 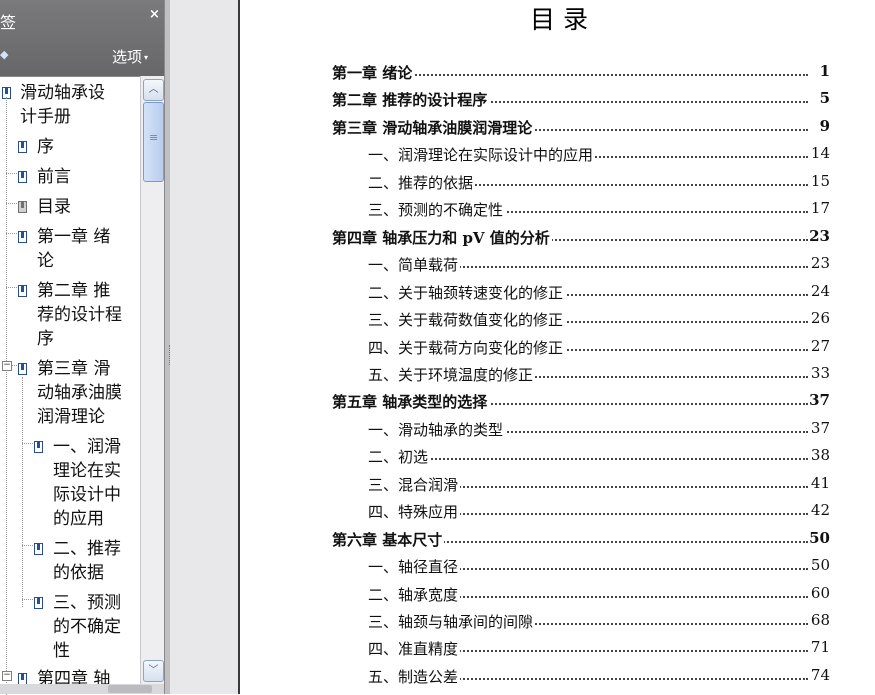 What do you see at coordinates (819, 510) in the screenshot?
I see `toc-page-number: 42` at bounding box center [819, 510].